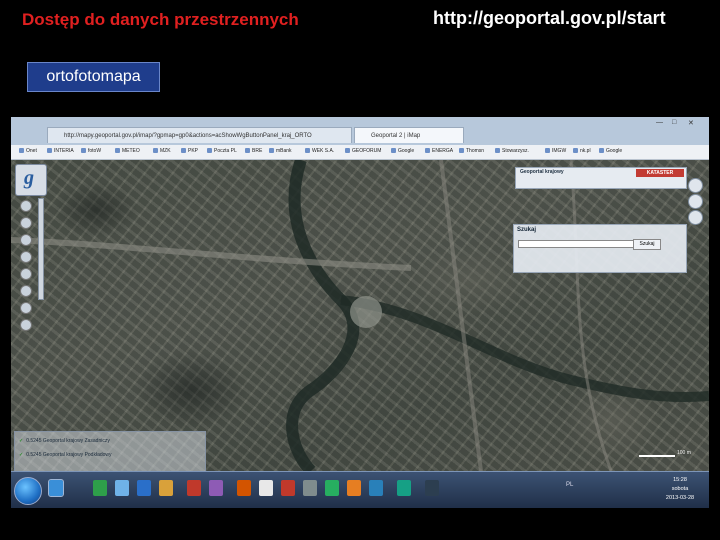  I want to click on layer-label: 0.5245 Geoportal krajowy Zasadniczy, so click(68, 441).